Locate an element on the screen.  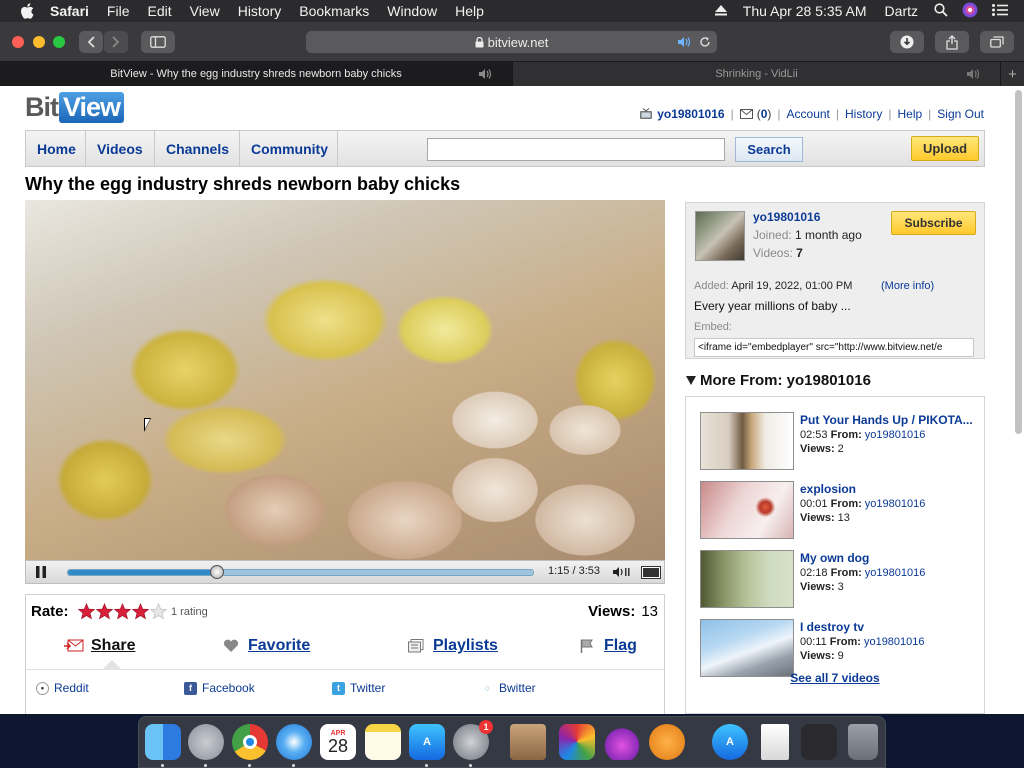
more-from-heading: More From: yo19801016 is located at coordinates (778, 380).